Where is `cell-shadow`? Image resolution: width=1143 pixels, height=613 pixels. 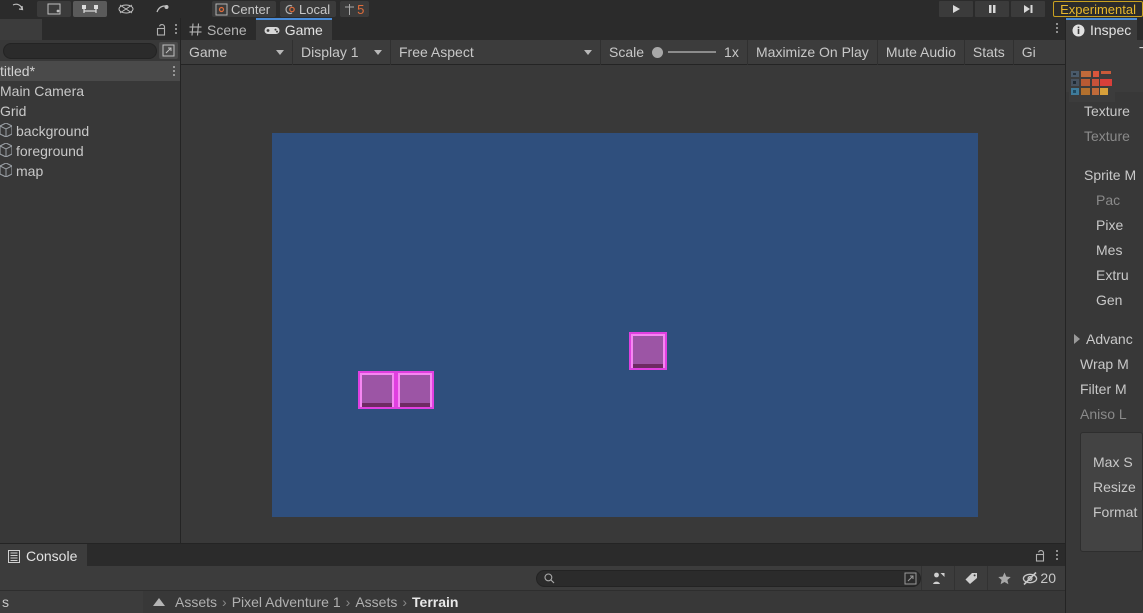
cell-shadow is located at coordinates (415, 405).